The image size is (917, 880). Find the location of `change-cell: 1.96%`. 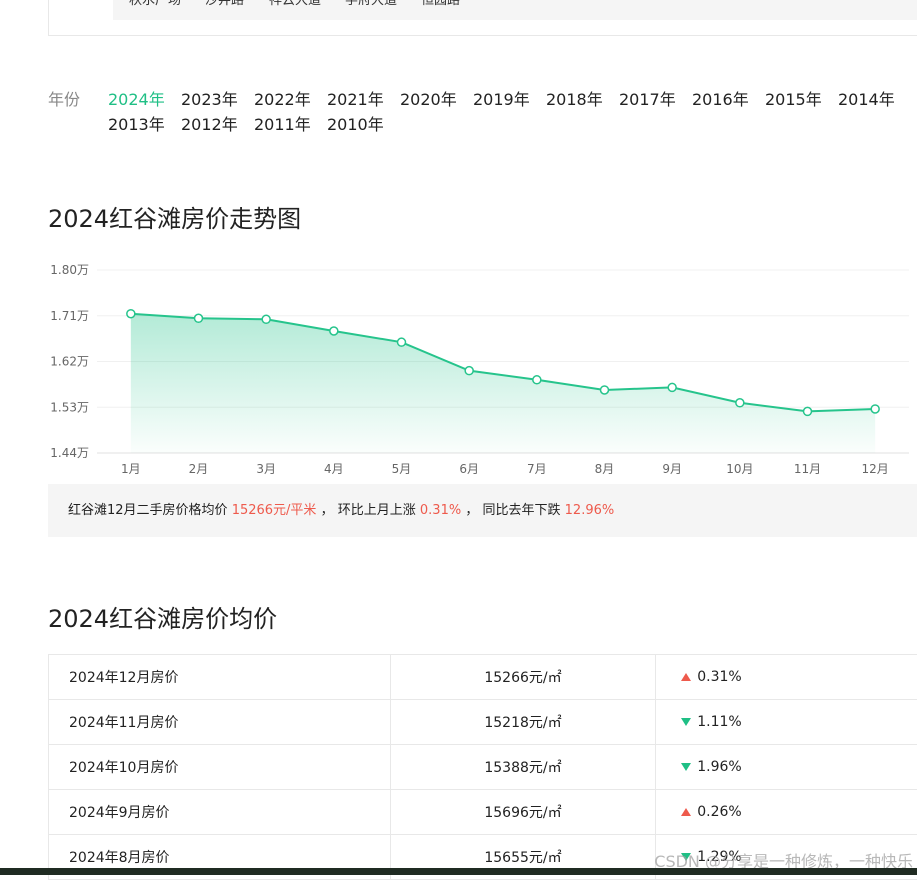

change-cell: 1.96% is located at coordinates (786, 767).